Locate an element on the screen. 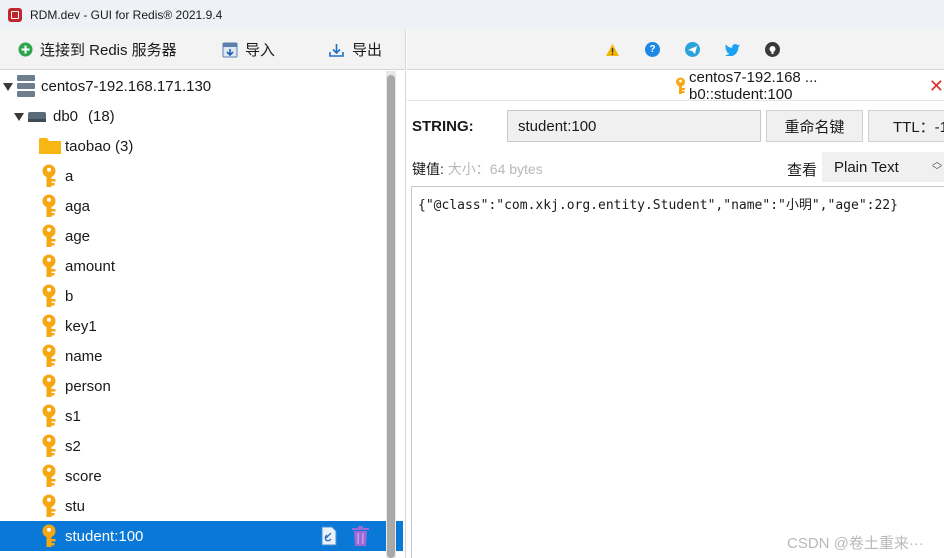 This screenshot has height=558, width=944. window-title: RDM.dev - GUI for Redis® 2021.9.4 is located at coordinates (126, 15).